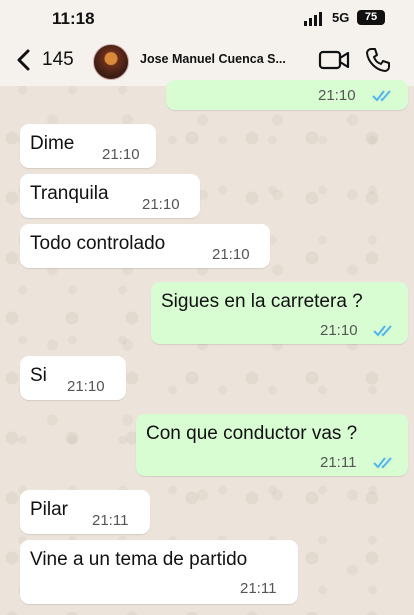  I want to click on status-bar: 11:18 5G 75, so click(207, 18).